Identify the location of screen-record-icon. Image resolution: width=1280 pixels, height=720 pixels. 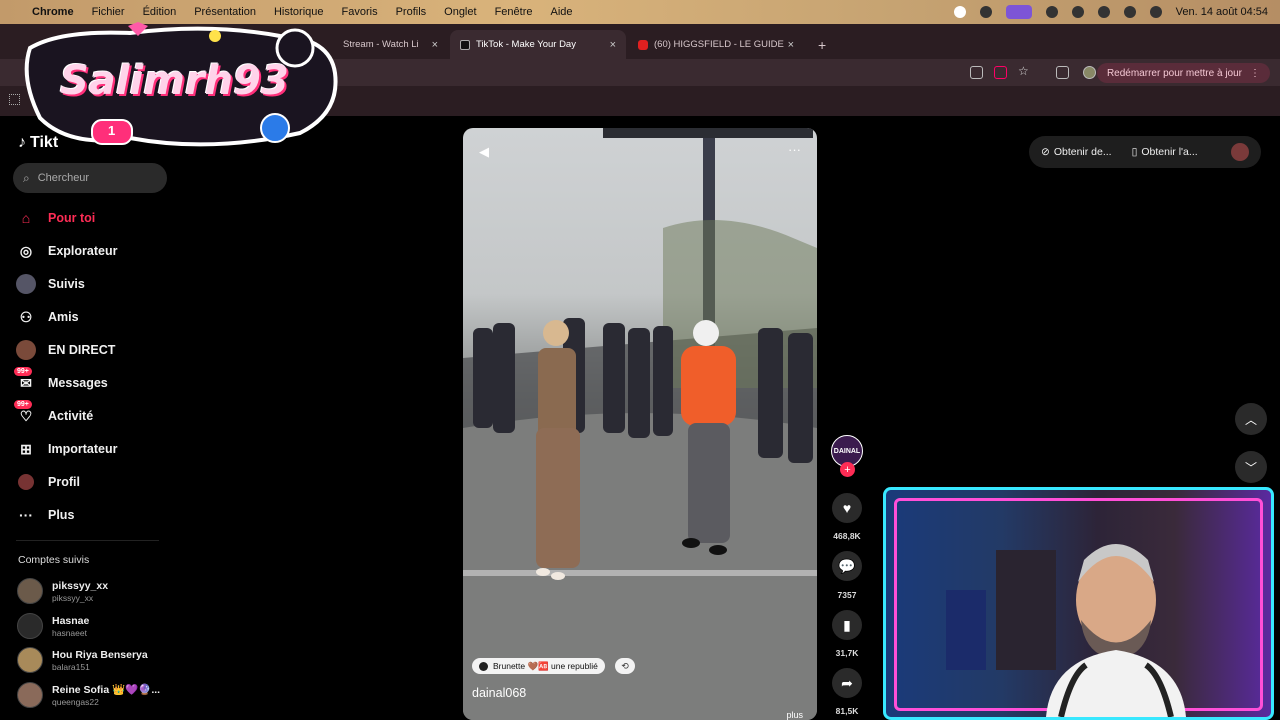
(1018, 12).